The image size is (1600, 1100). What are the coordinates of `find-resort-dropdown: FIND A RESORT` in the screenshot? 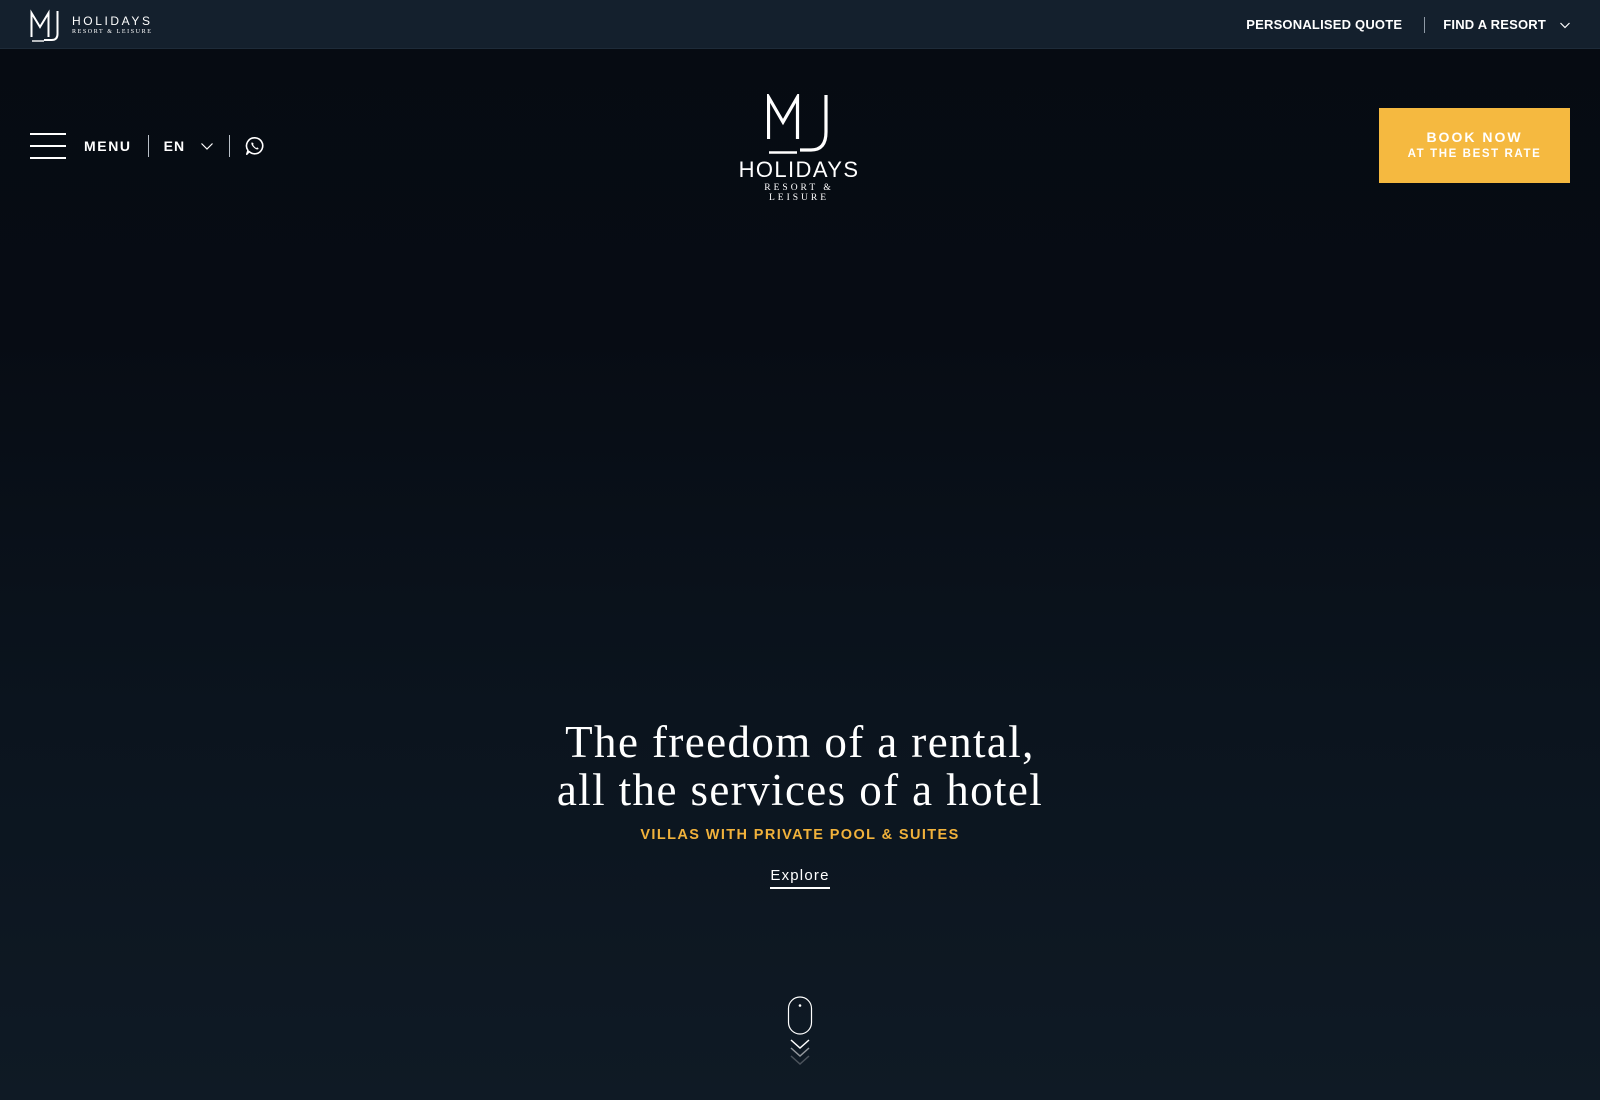 It's located at (1506, 24).